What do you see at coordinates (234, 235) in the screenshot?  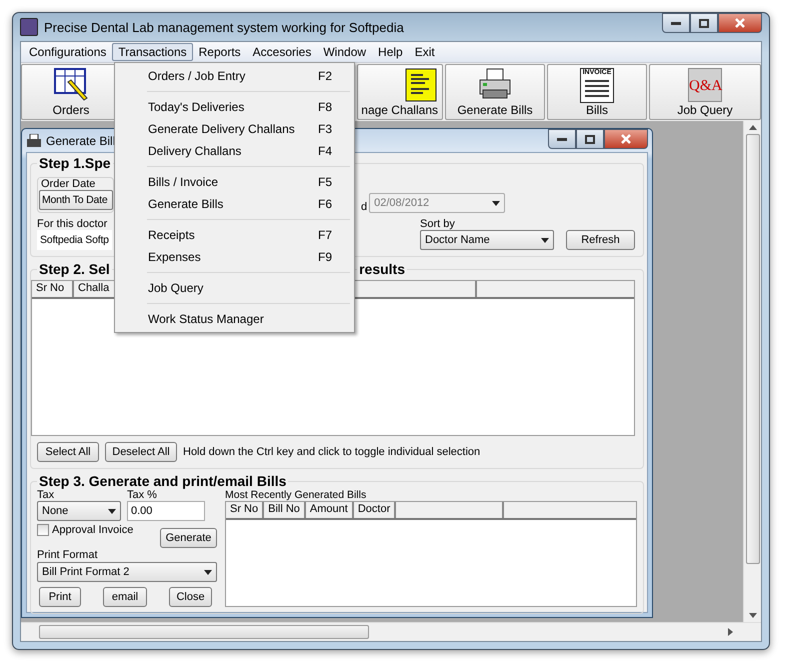 I see `menu-entry: Receipts F7` at bounding box center [234, 235].